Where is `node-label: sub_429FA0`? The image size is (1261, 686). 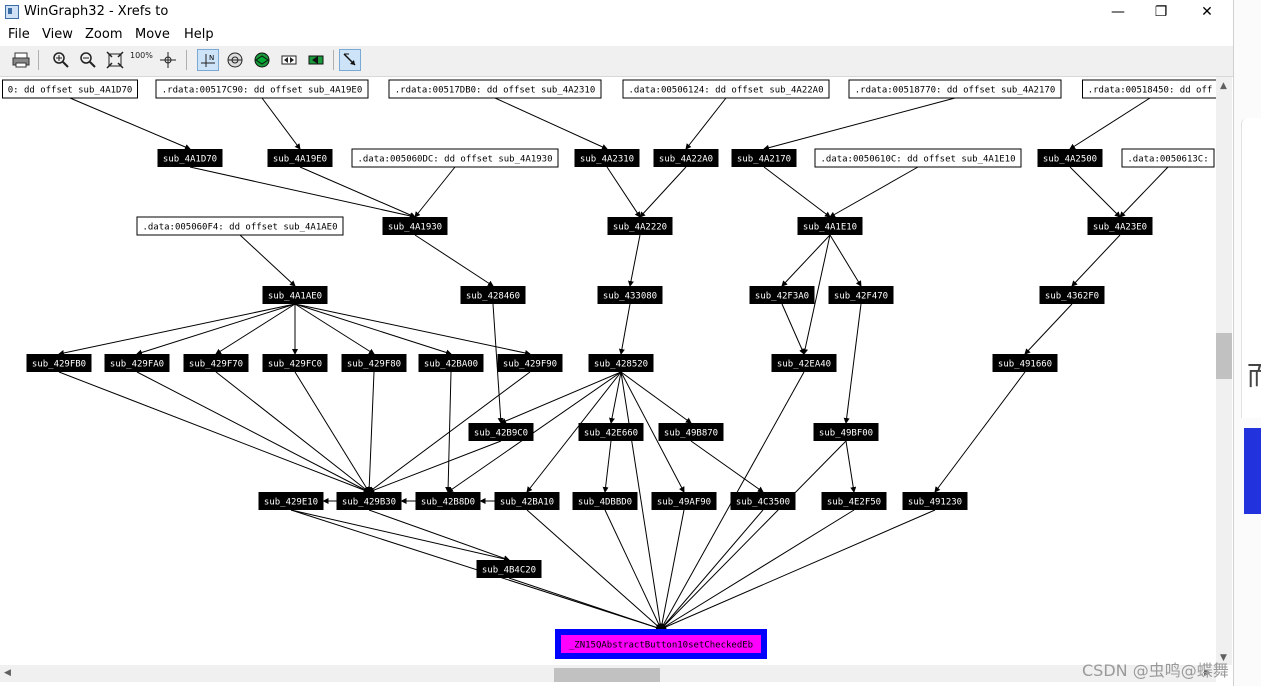
node-label: sub_429FA0 is located at coordinates (137, 365).